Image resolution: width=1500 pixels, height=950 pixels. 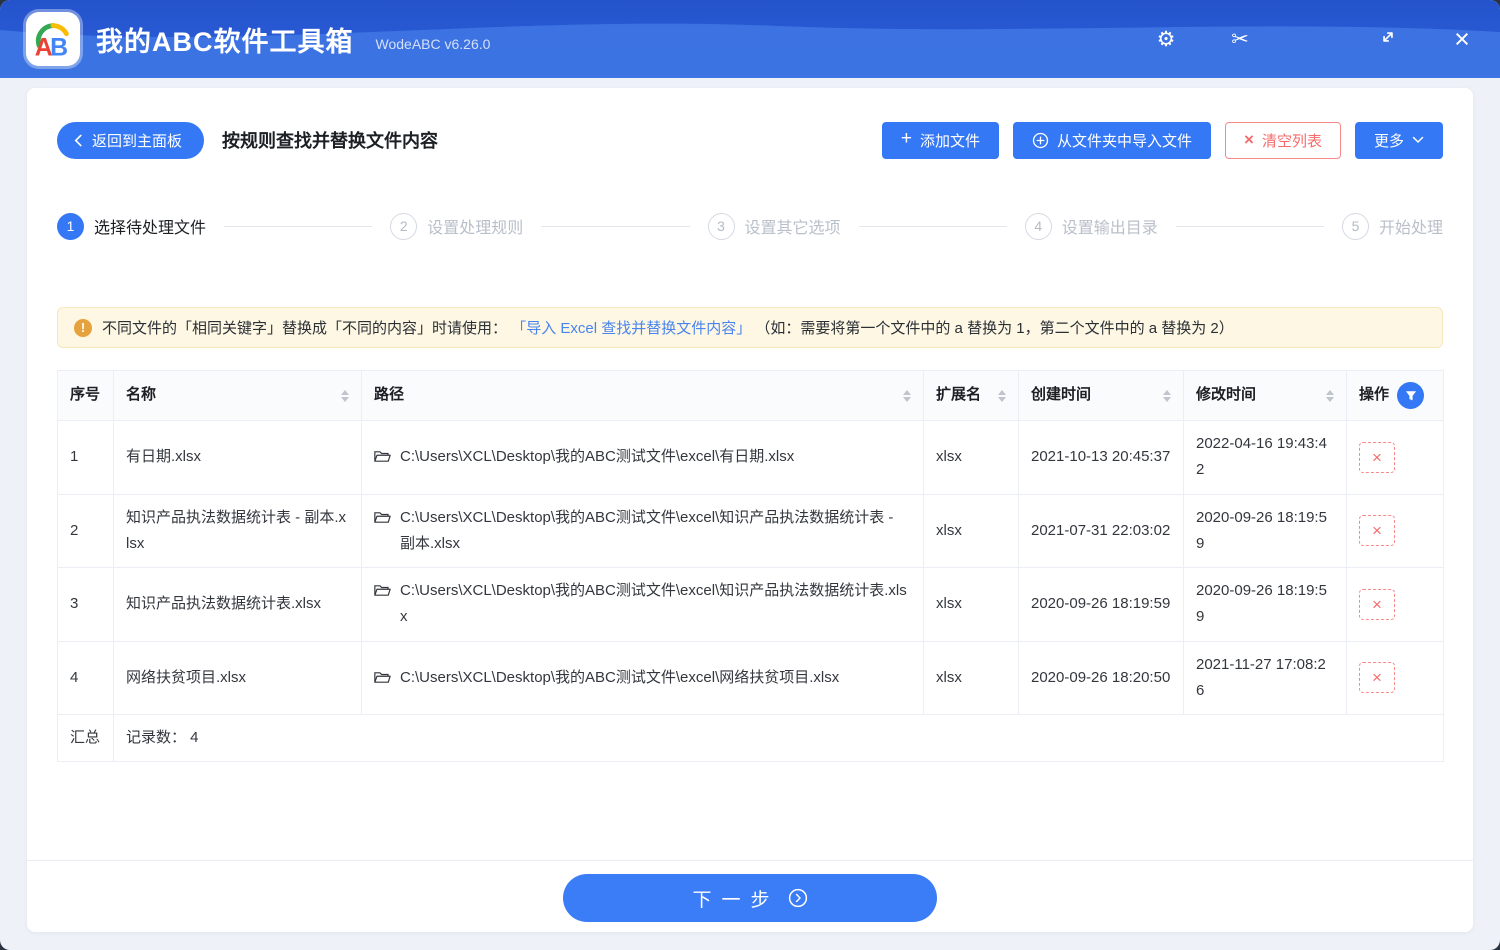 What do you see at coordinates (85, 457) in the screenshot?
I see `cell-index: 1` at bounding box center [85, 457].